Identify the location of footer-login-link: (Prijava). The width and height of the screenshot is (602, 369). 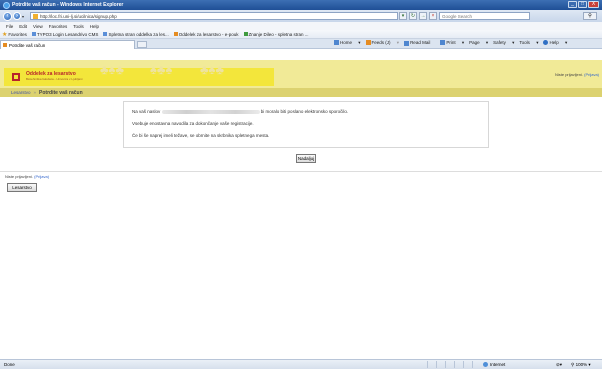
(41, 176).